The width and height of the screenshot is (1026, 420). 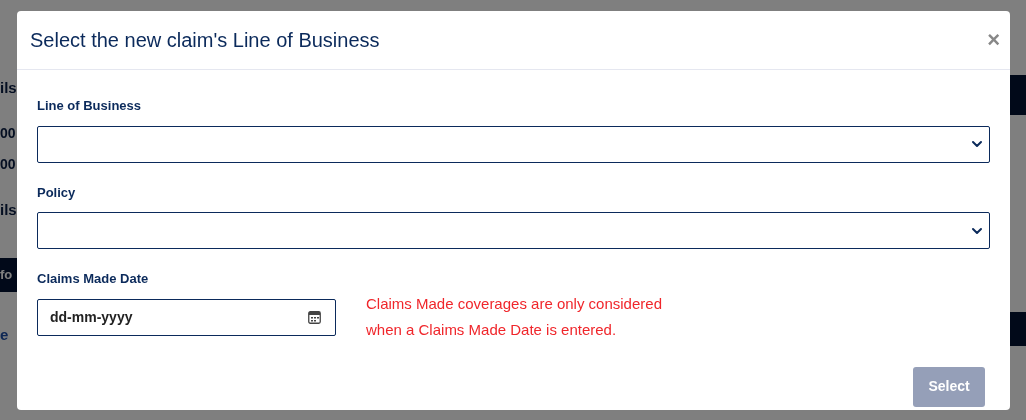 What do you see at coordinates (514, 316) in the screenshot?
I see `claims-made-note: Claims Made coverages are only considered when a Claims Made Date is entered.` at bounding box center [514, 316].